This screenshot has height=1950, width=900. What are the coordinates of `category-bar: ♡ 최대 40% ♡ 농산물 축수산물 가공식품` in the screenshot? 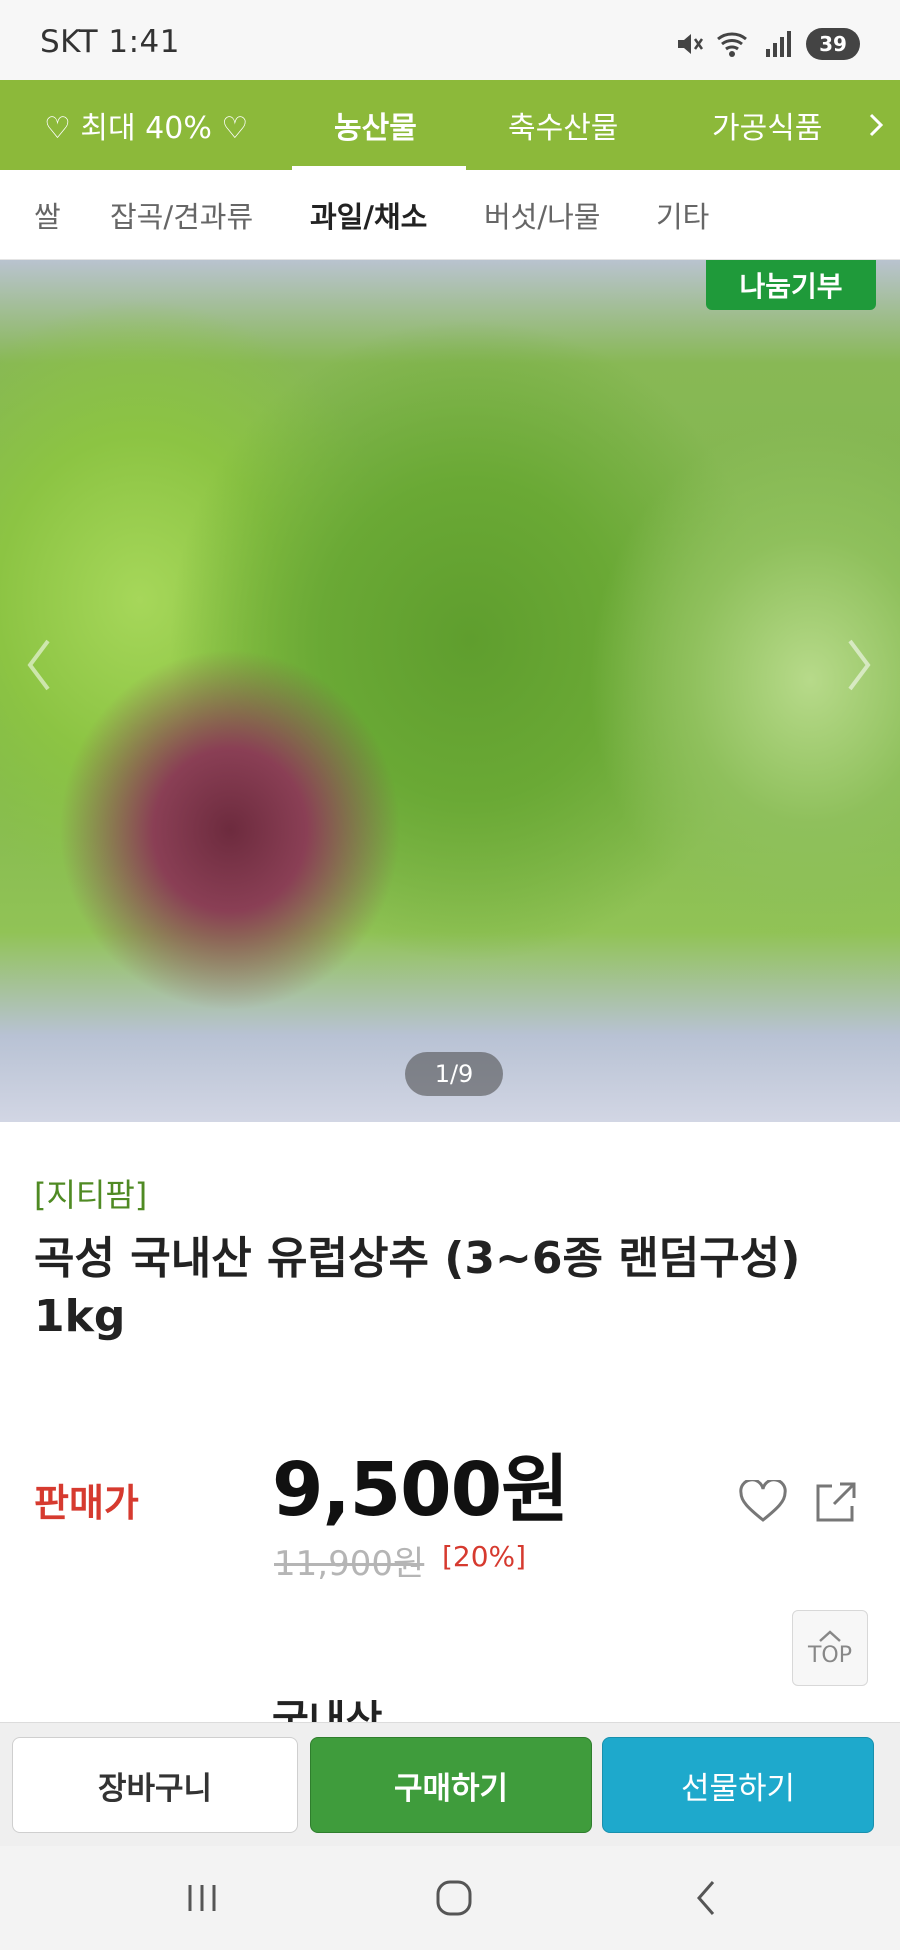 It's located at (450, 125).